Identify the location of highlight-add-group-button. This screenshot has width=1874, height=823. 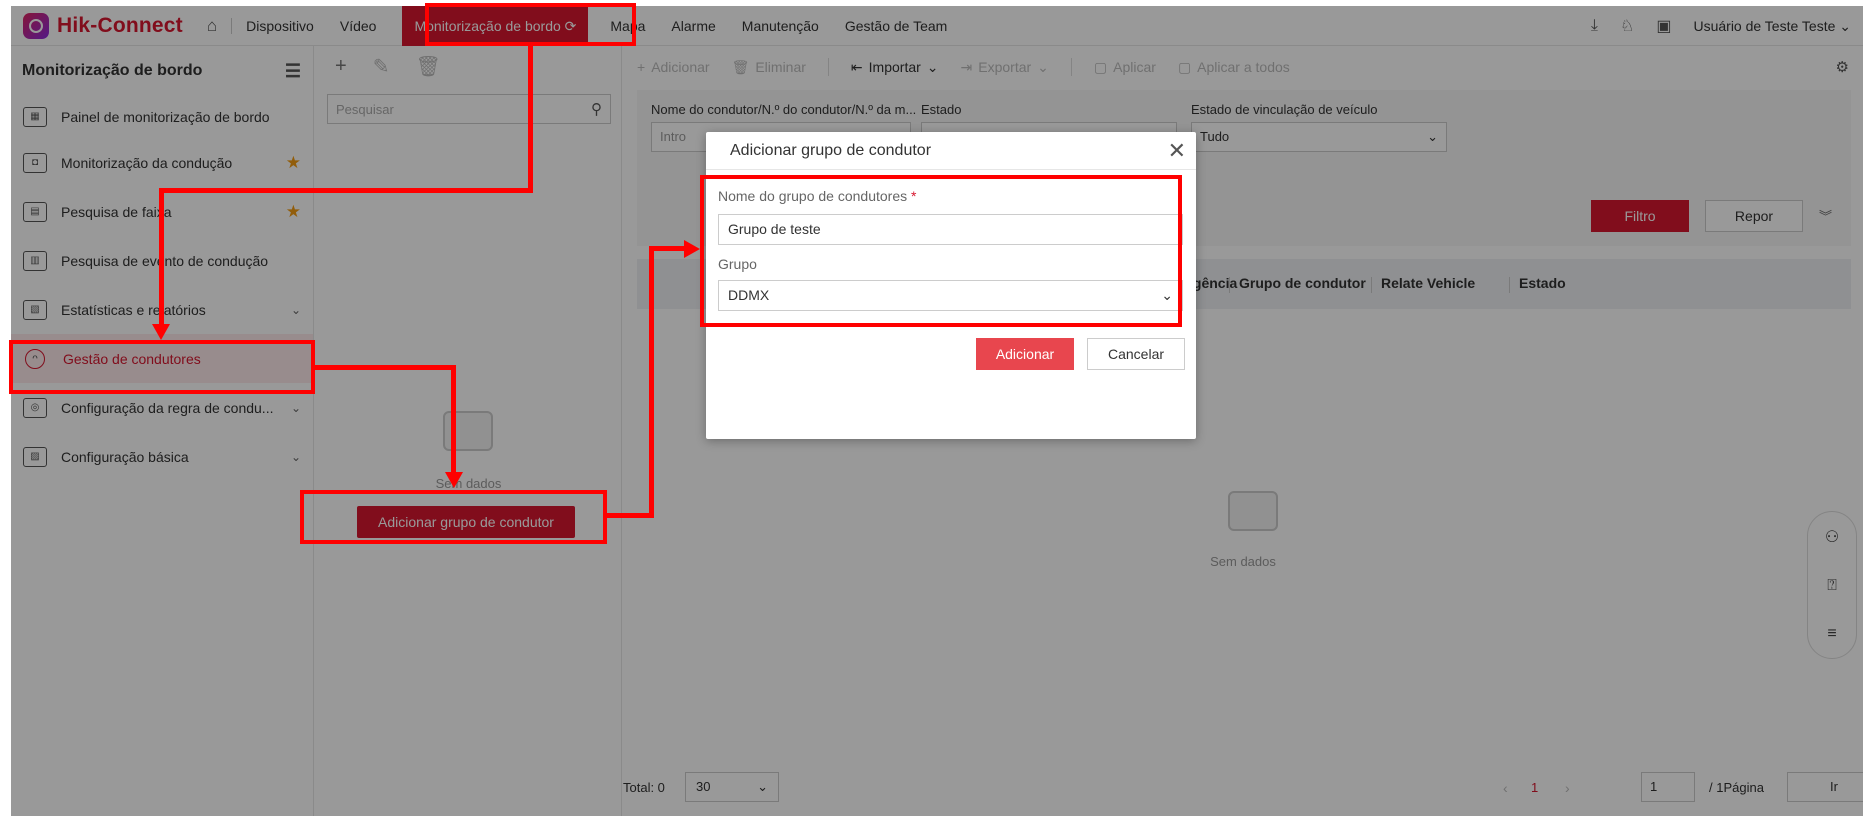
(453, 517).